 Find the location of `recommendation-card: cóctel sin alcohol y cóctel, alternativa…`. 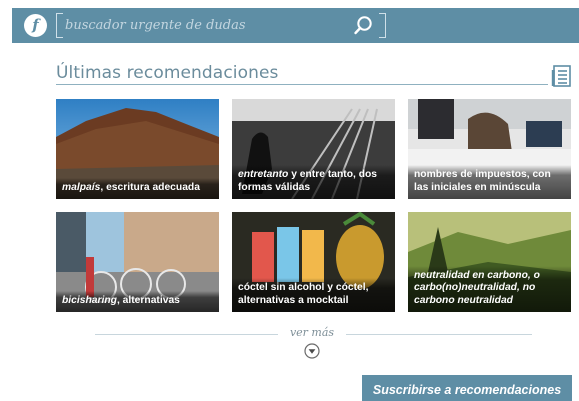

recommendation-card: cóctel sin alcohol y cóctel, alternativa… is located at coordinates (313, 262).